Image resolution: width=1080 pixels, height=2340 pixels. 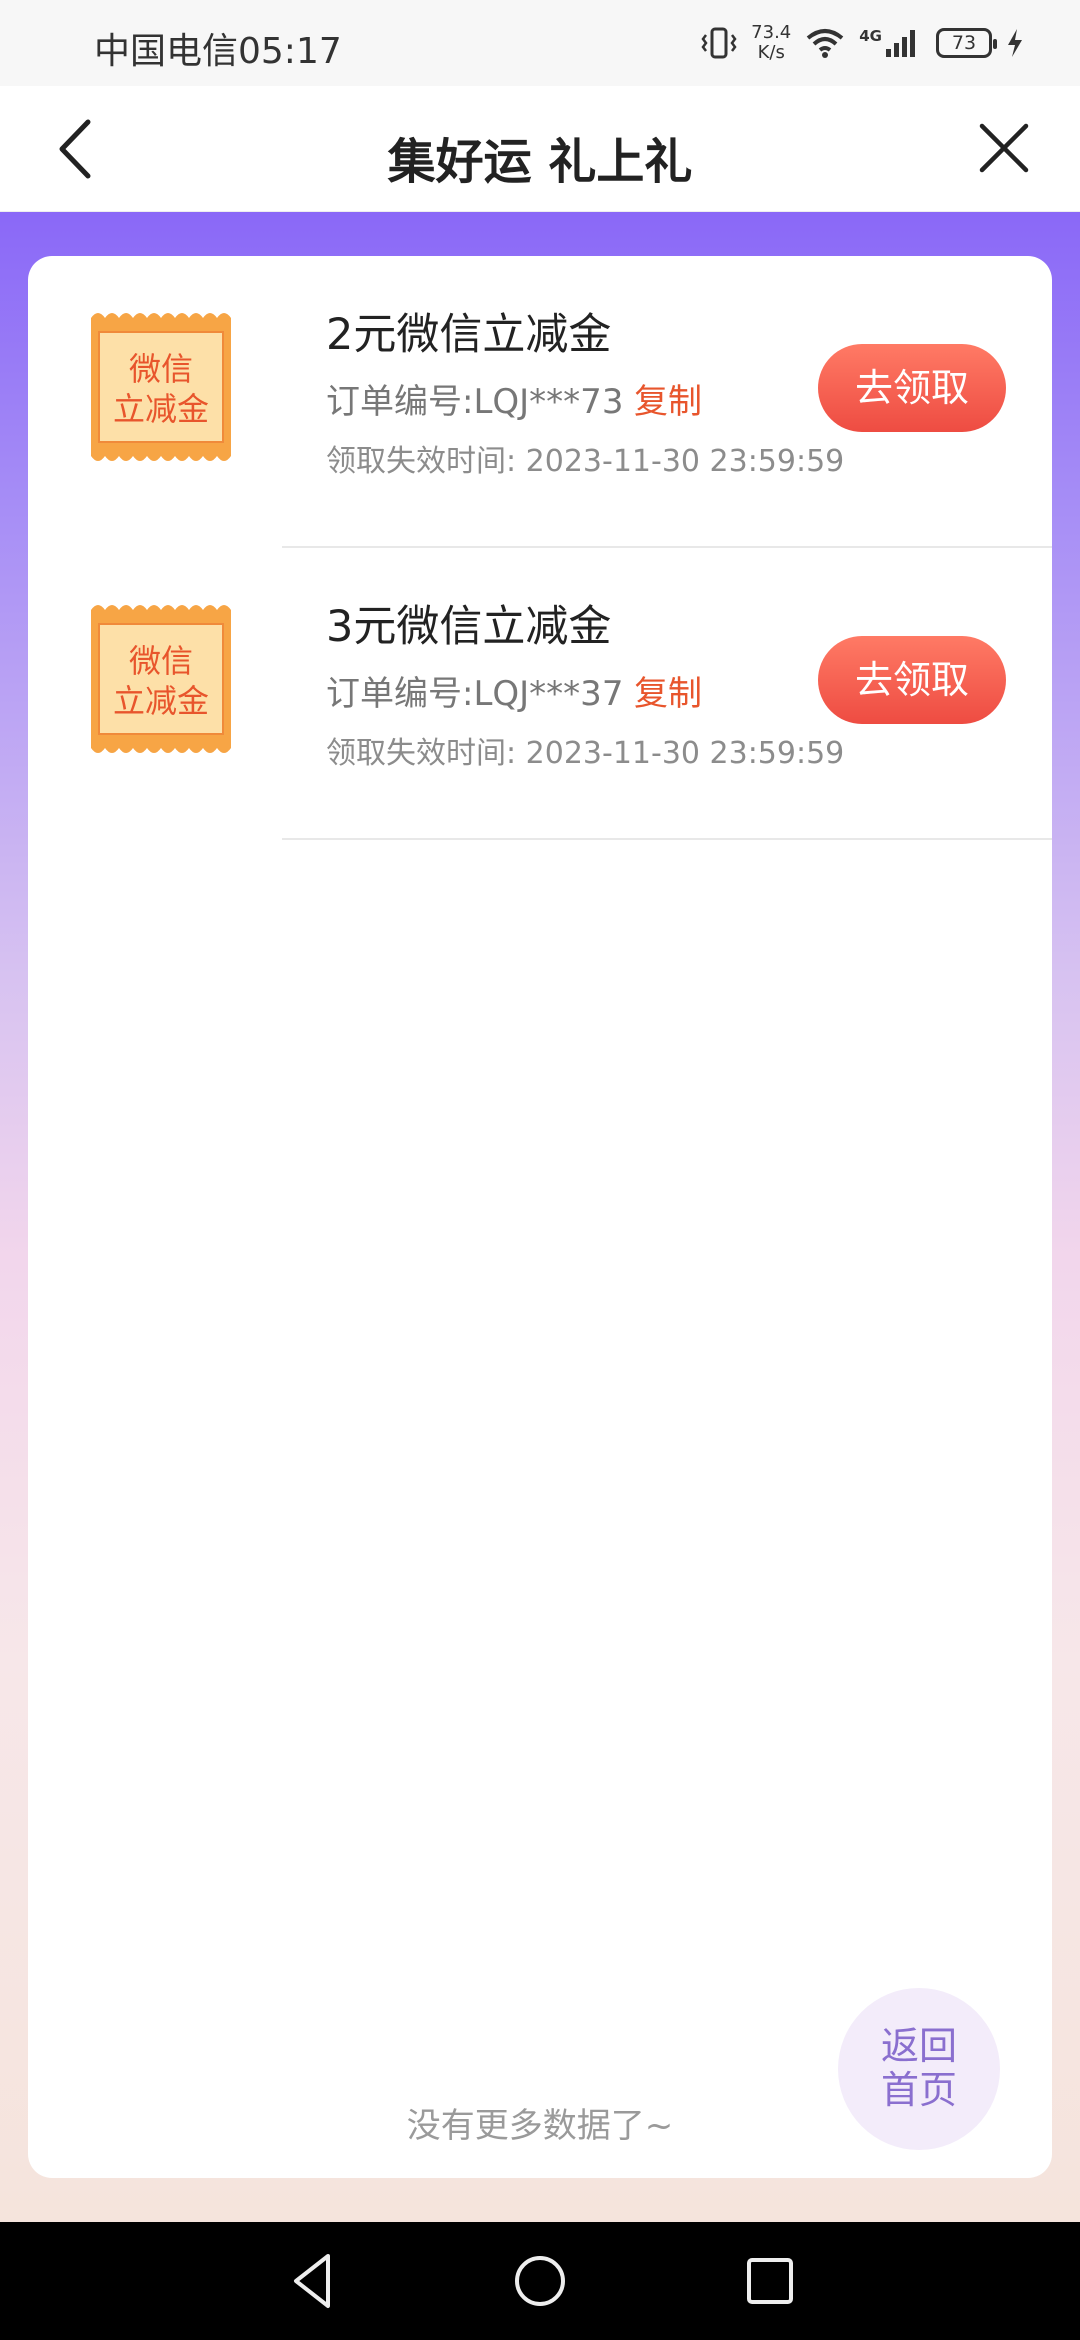 I want to click on item-title: 3元微信立减金, so click(x=469, y=627).